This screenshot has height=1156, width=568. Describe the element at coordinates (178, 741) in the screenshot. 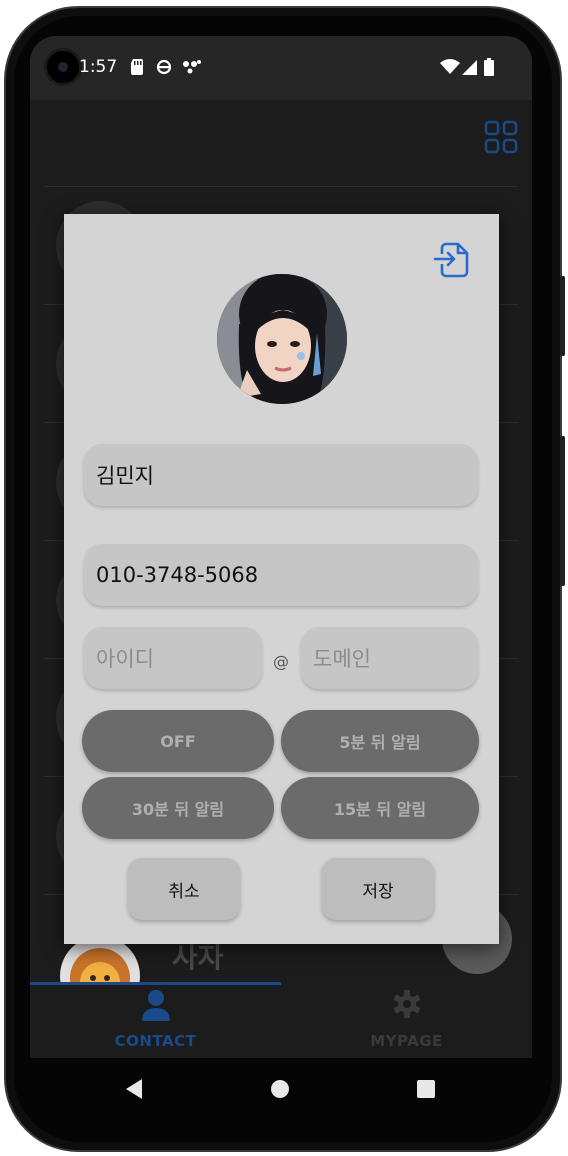

I see `alarm-off-button: OFF` at that location.